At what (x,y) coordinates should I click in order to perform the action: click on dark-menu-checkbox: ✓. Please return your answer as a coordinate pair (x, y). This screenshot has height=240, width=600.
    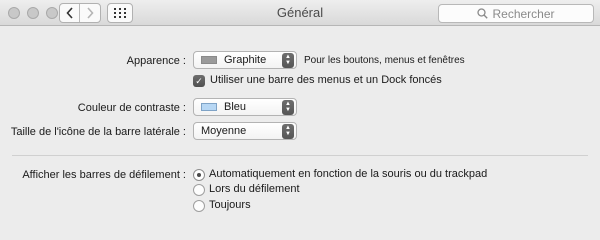
    Looking at the image, I should click on (199, 81).